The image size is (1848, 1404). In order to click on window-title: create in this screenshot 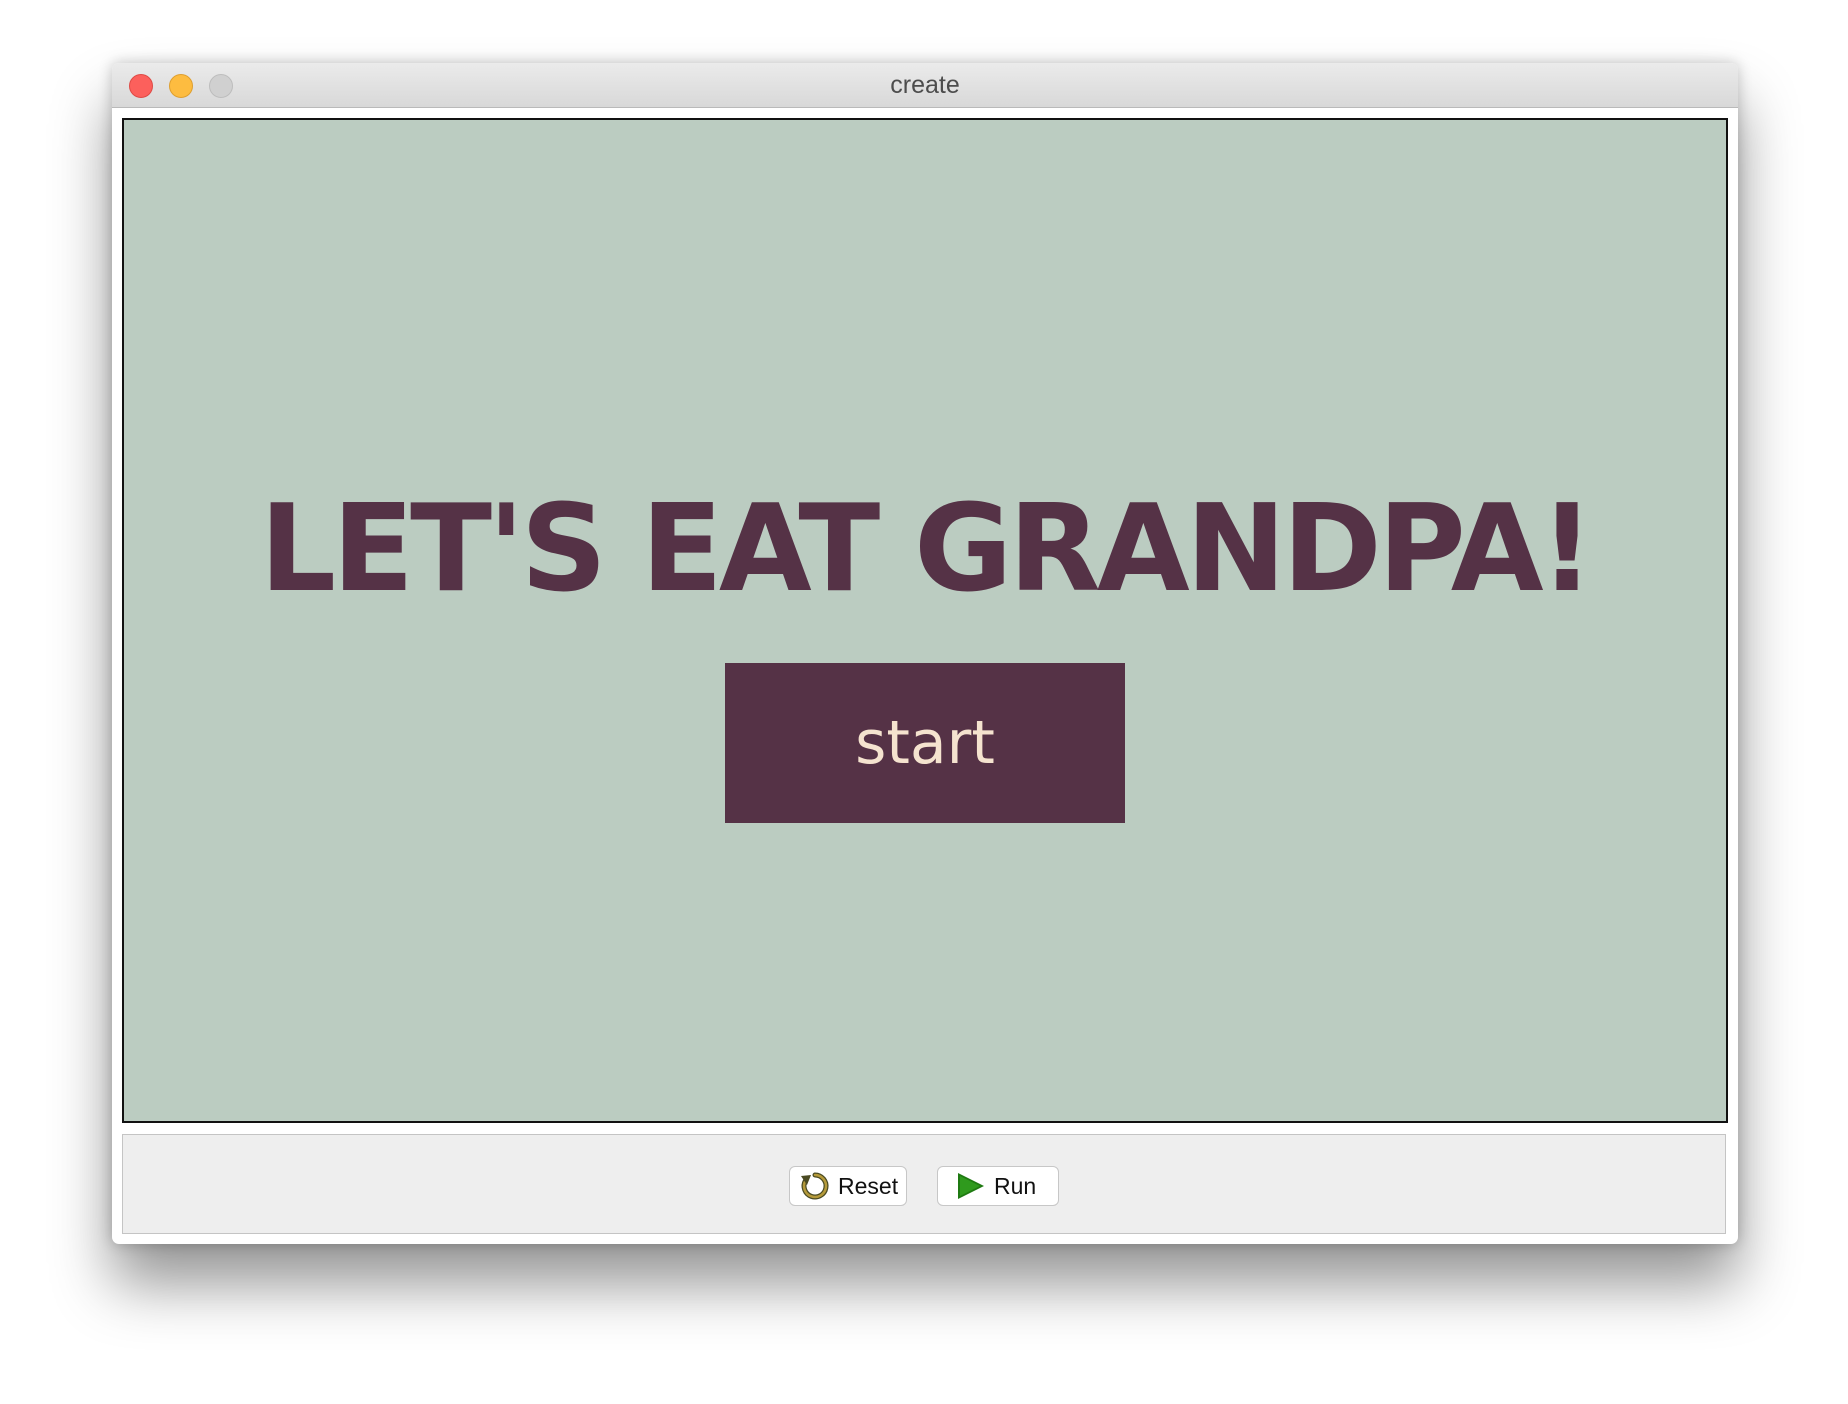, I will do `click(925, 85)`.